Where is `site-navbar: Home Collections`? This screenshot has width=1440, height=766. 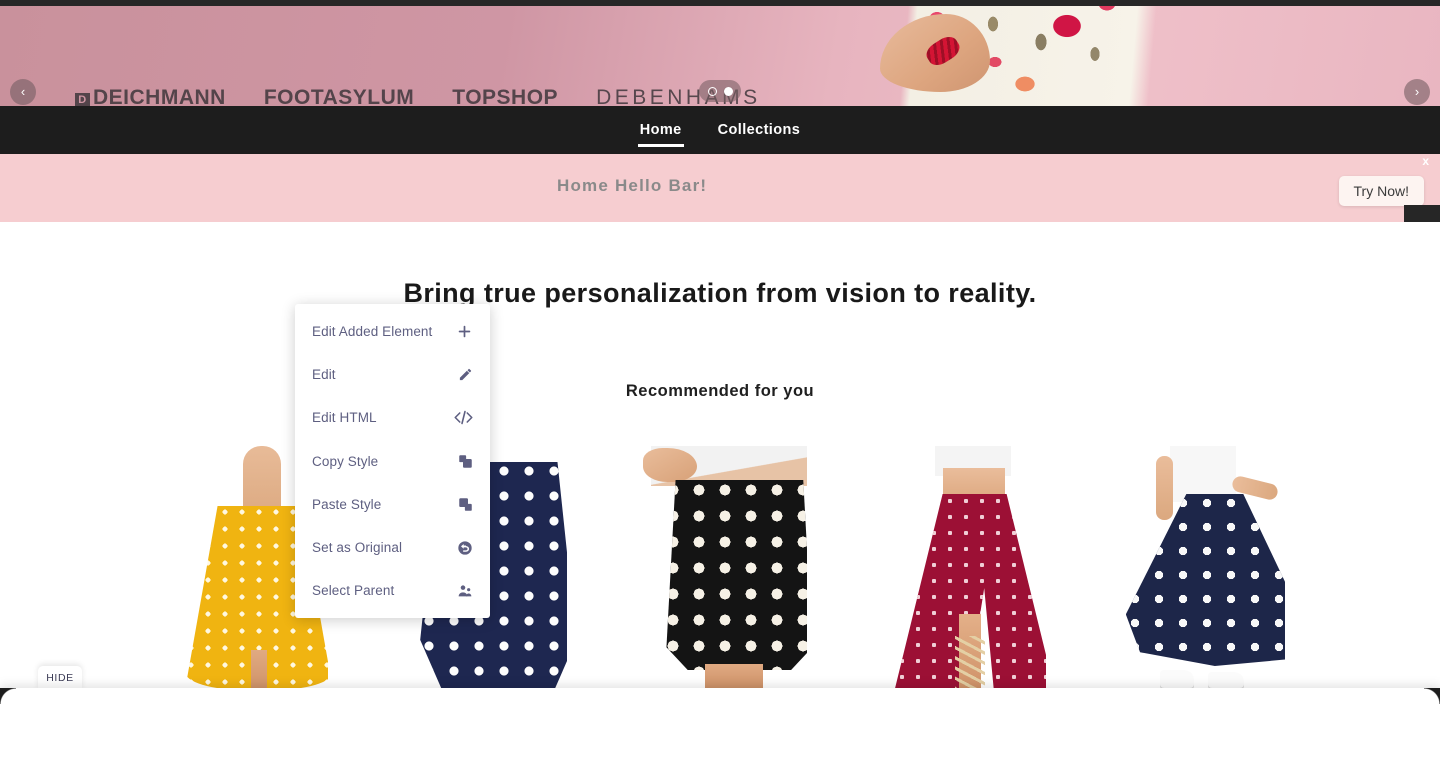
site-navbar: Home Collections is located at coordinates (720, 130).